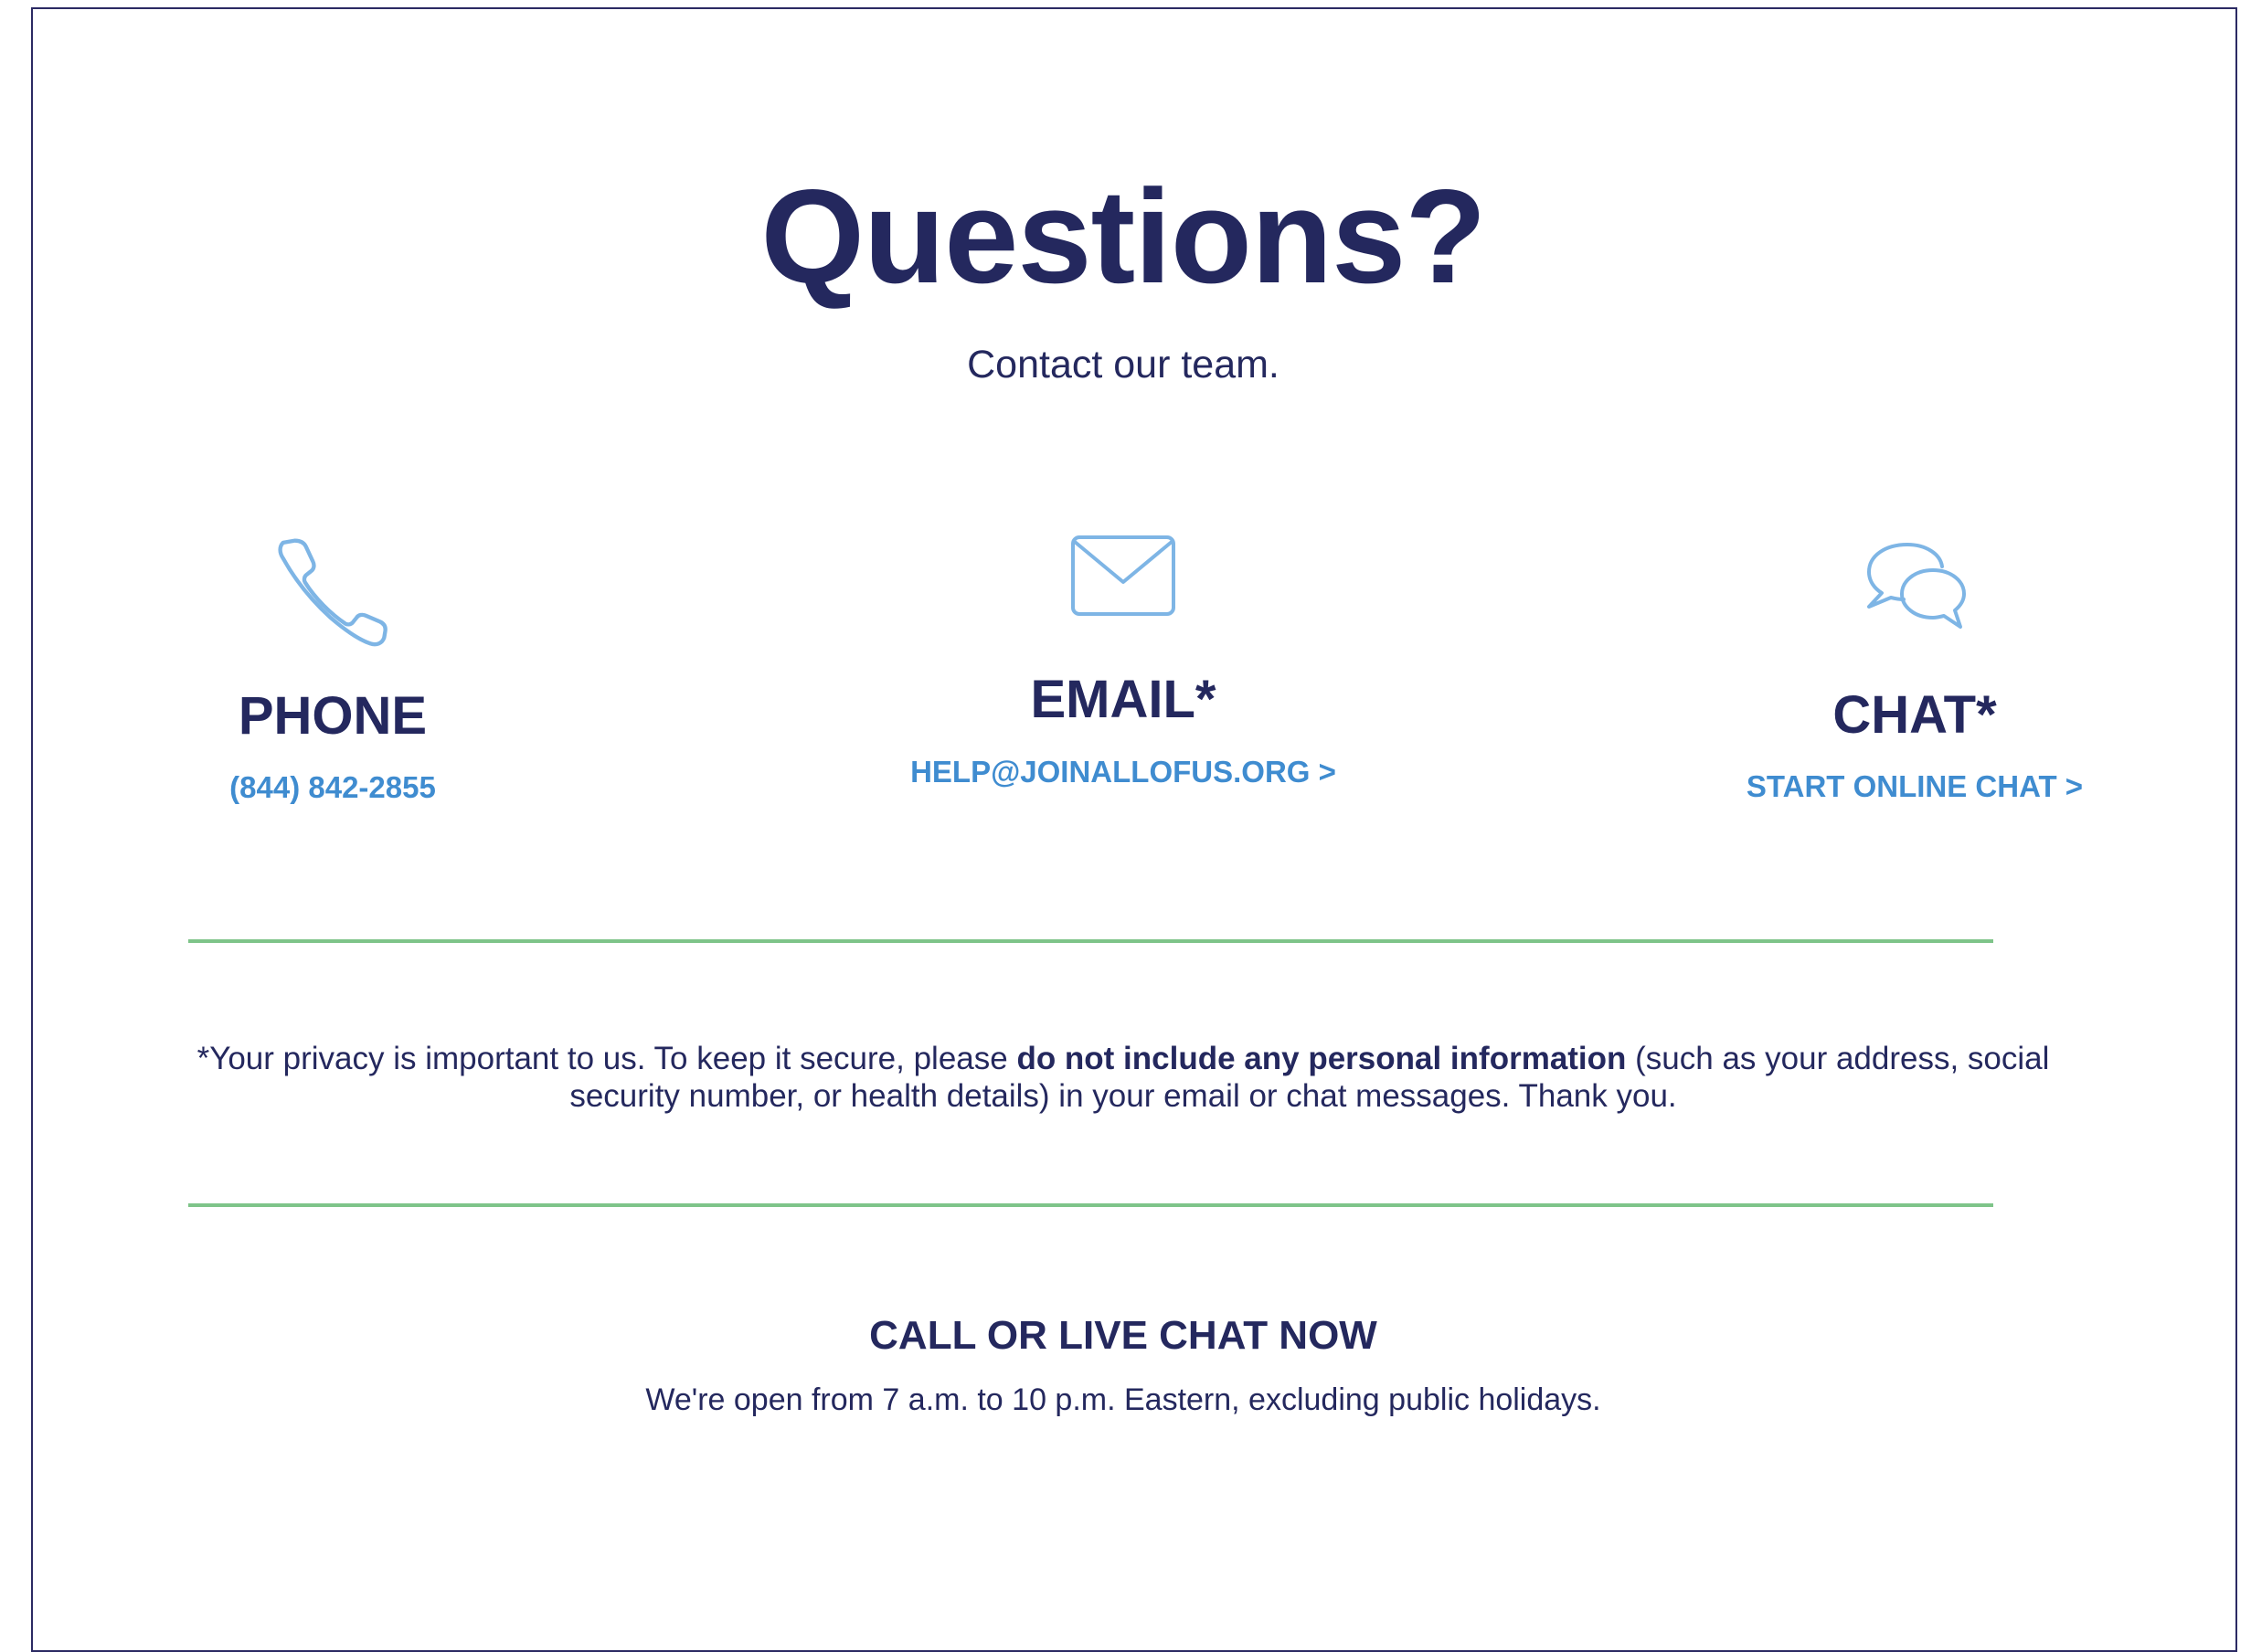 The height and width of the screenshot is (1652, 2251). What do you see at coordinates (1917, 586) in the screenshot?
I see `chat-bubbles-icon` at bounding box center [1917, 586].